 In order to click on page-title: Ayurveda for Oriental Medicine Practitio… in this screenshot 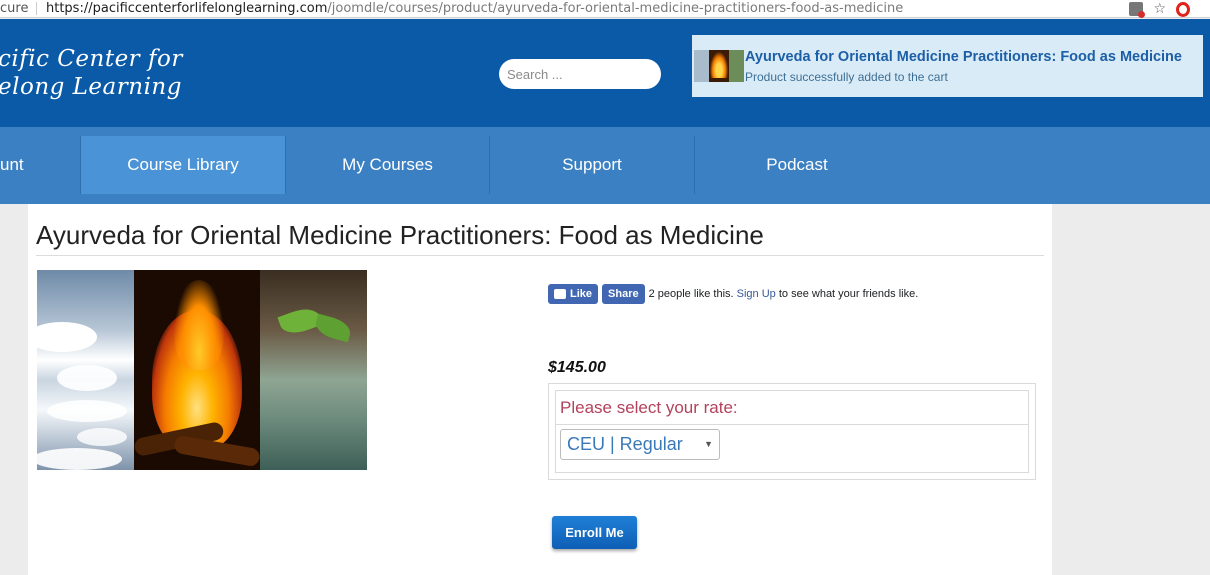, I will do `click(400, 235)`.